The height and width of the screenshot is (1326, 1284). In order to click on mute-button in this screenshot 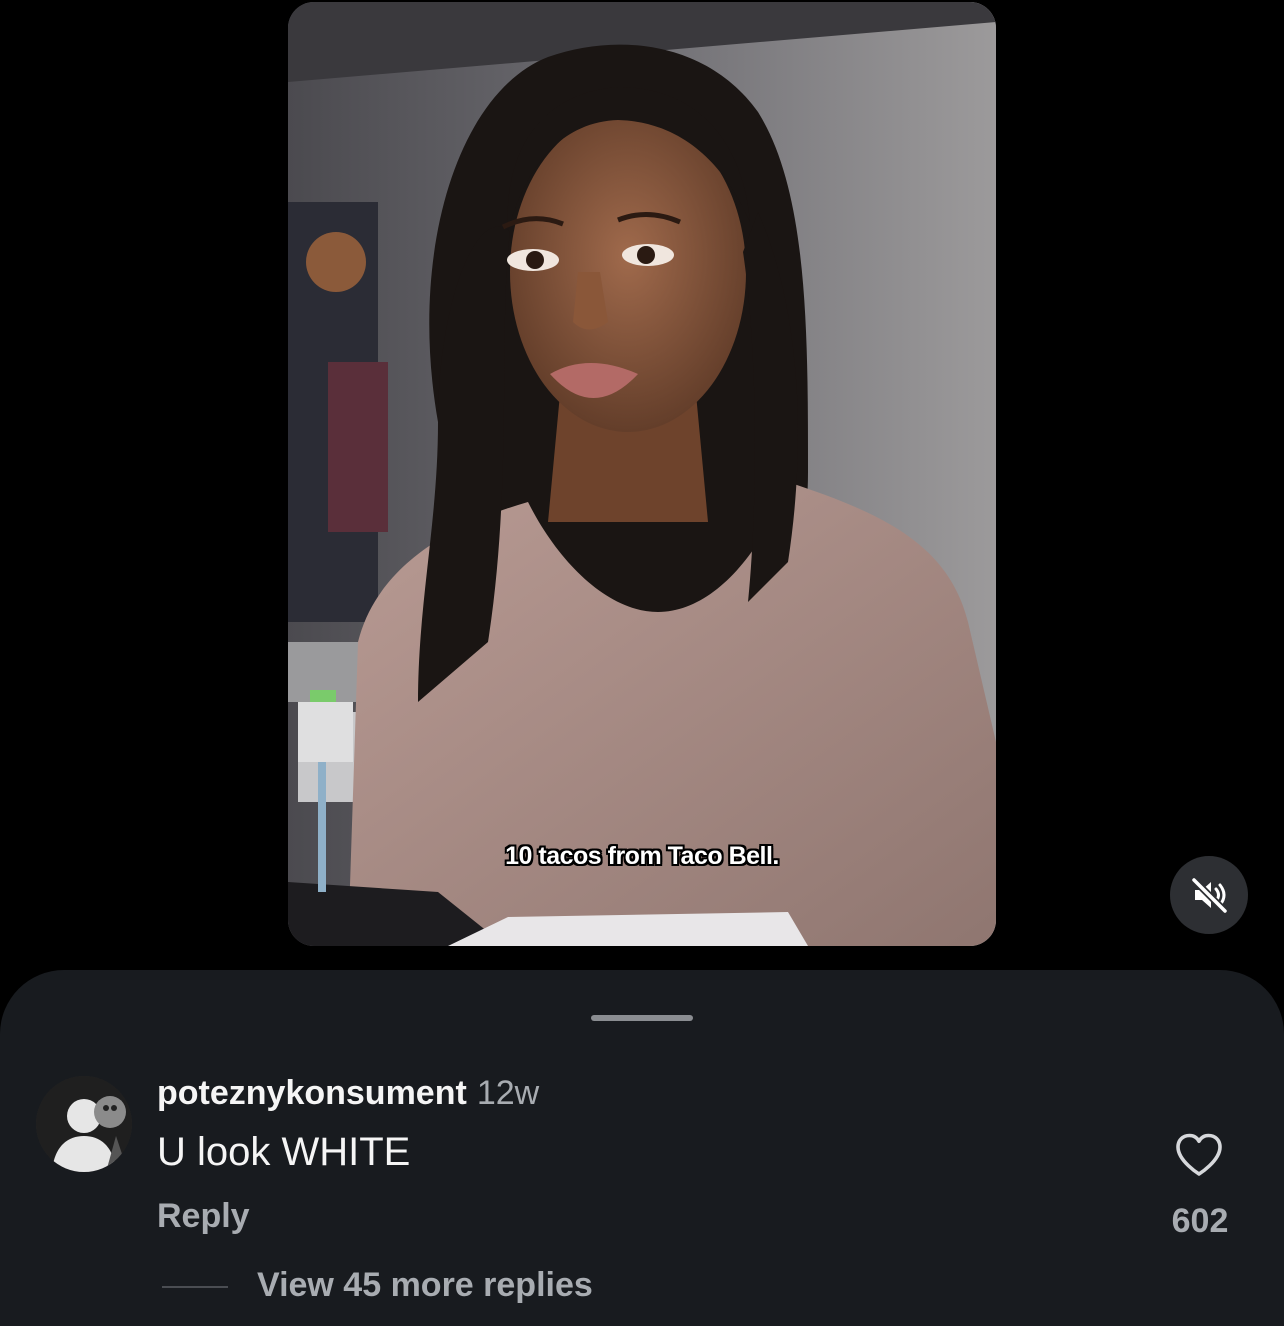, I will do `click(1209, 895)`.